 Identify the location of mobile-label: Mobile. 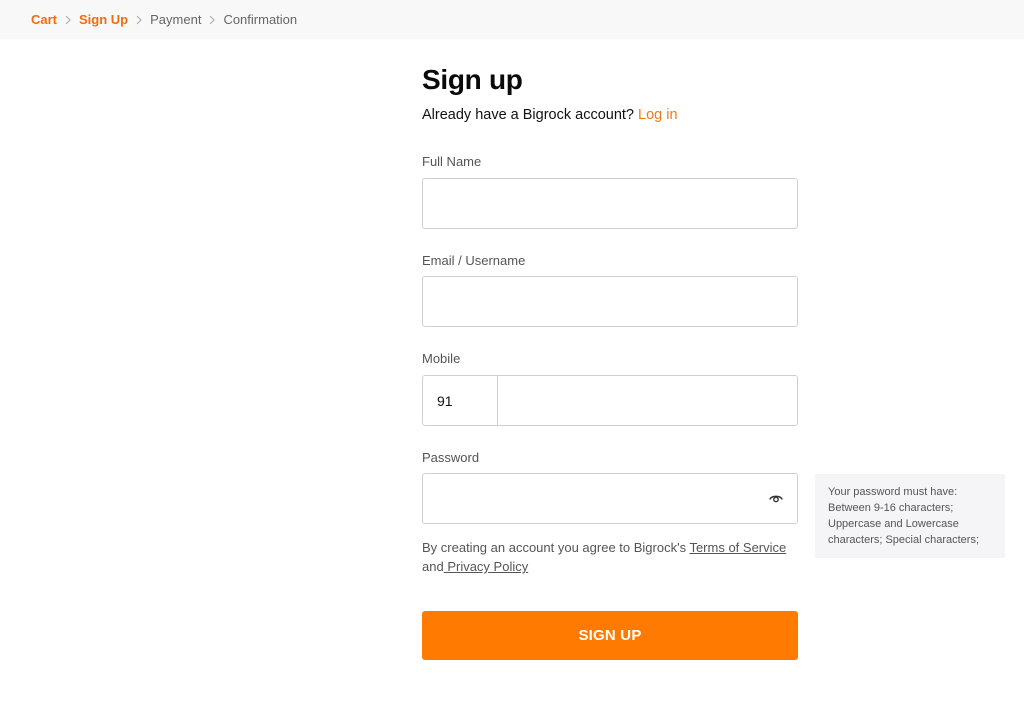
(441, 358).